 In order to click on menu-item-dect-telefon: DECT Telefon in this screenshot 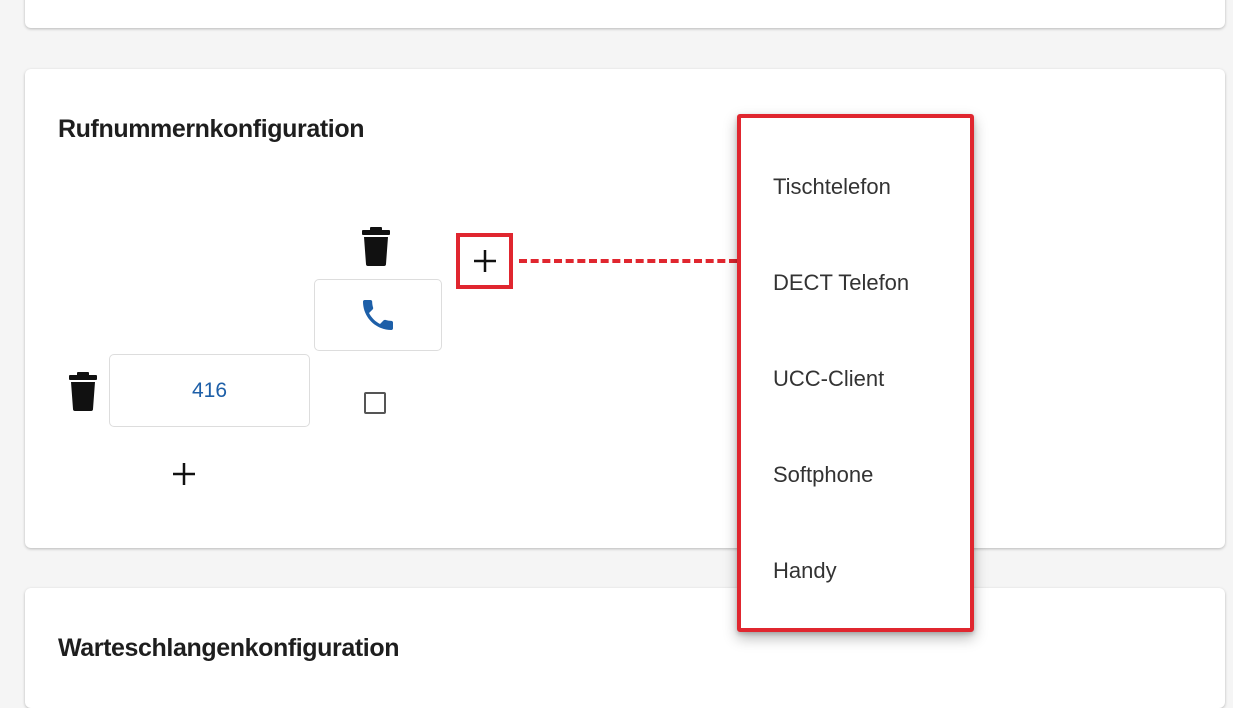, I will do `click(841, 283)`.